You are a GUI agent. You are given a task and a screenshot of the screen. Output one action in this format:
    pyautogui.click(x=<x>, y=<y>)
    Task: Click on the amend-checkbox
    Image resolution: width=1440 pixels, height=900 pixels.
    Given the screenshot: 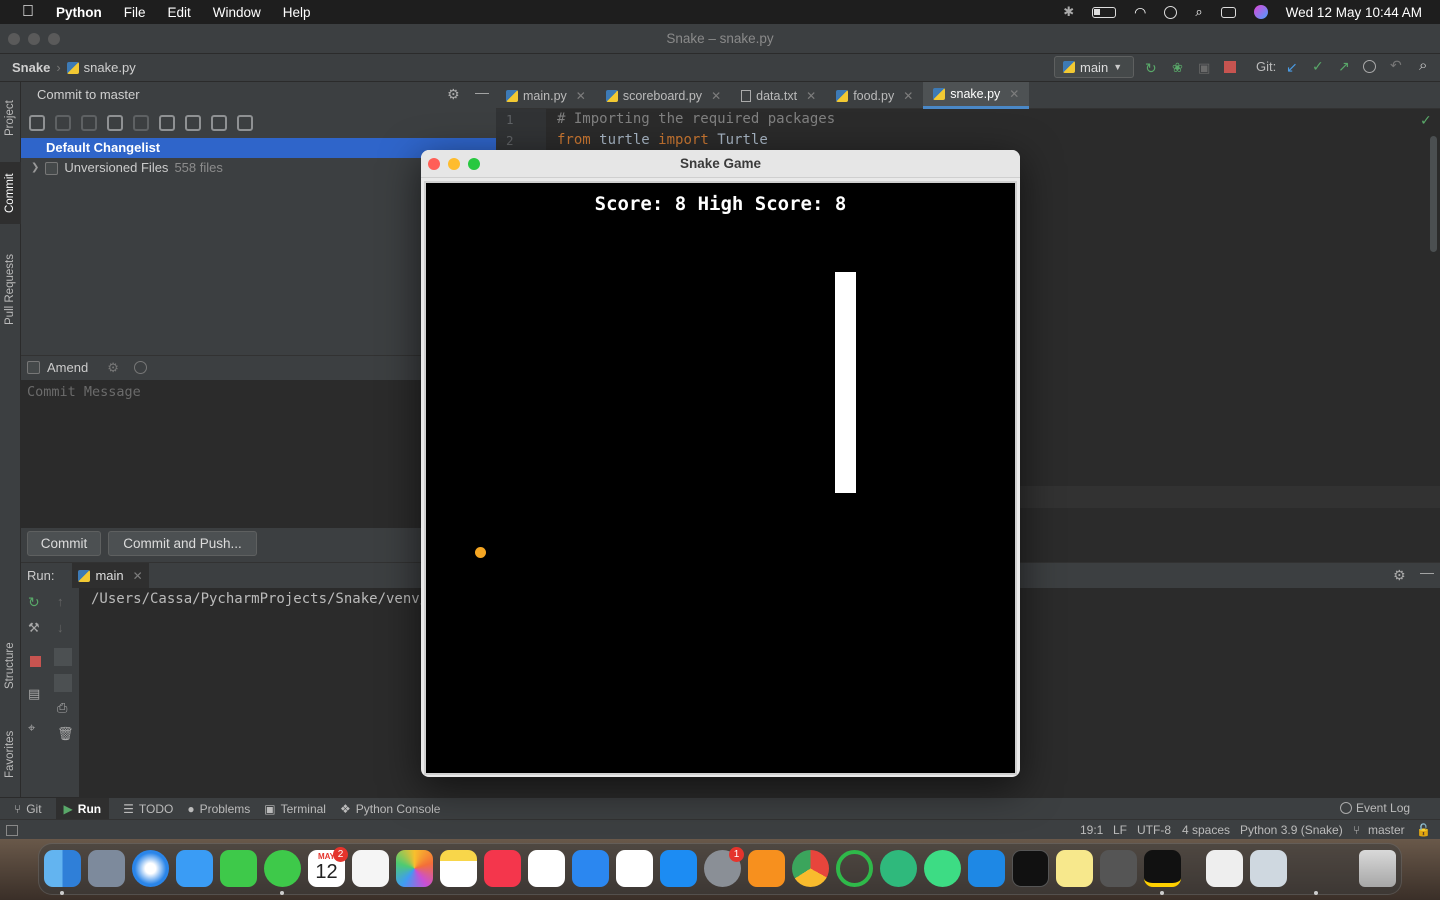 What is the action you would take?
    pyautogui.click(x=33, y=367)
    